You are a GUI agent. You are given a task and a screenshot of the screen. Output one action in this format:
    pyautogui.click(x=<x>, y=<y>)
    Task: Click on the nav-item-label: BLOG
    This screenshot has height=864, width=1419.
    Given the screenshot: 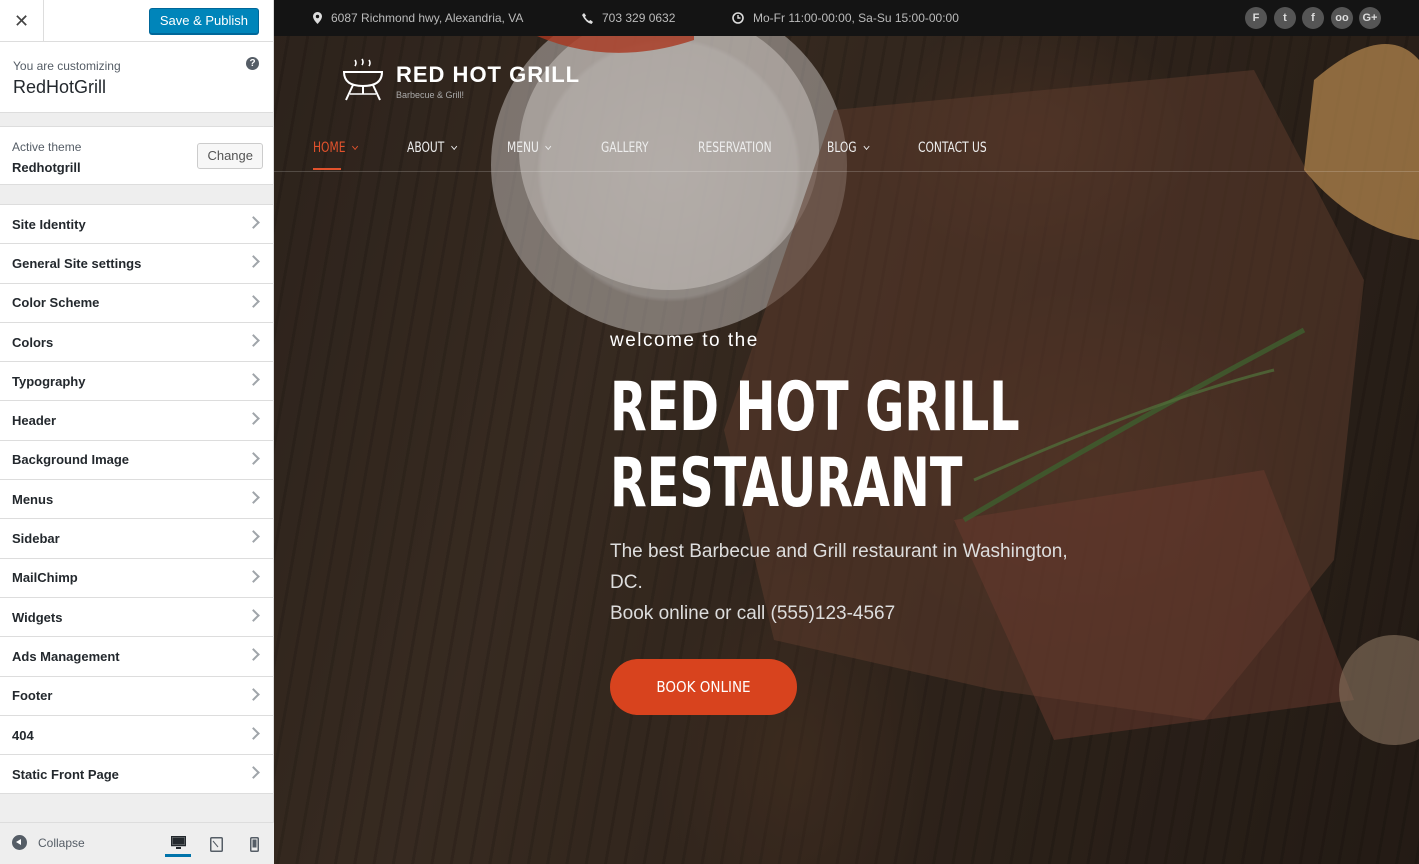 What is the action you would take?
    pyautogui.click(x=842, y=148)
    